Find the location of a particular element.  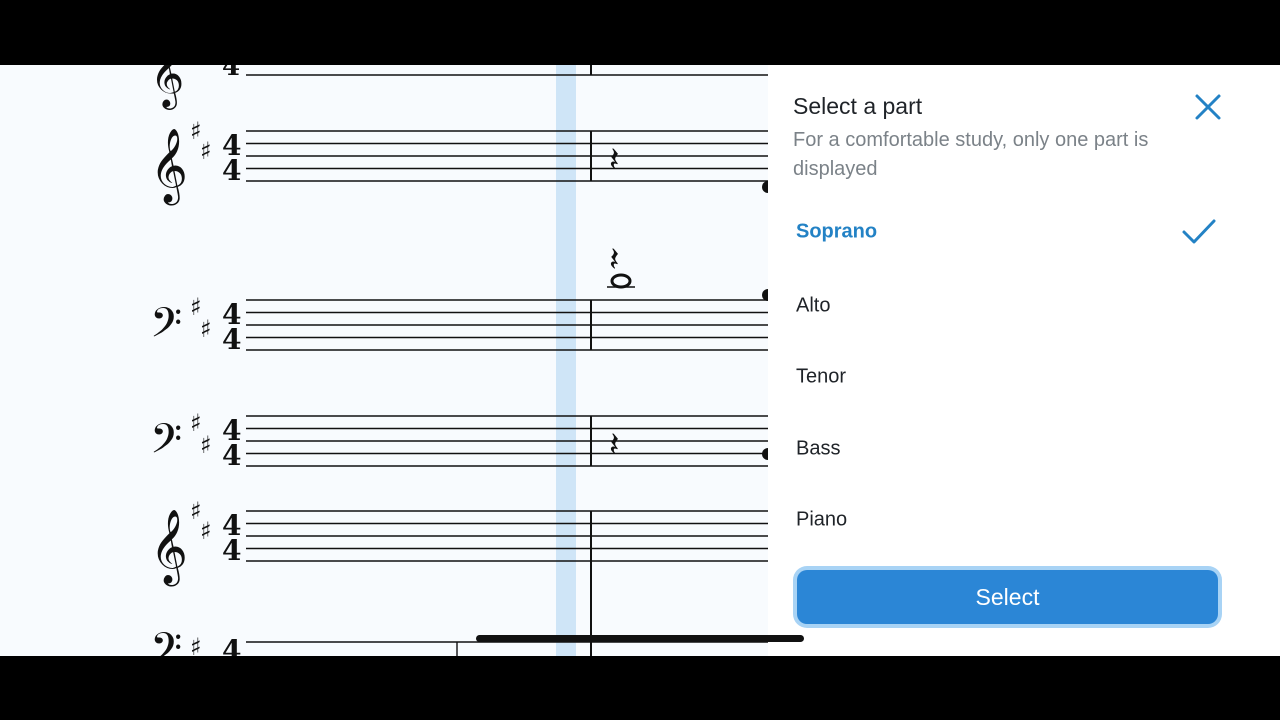

staff-1: 𝄞 4 is located at coordinates (459, 87).